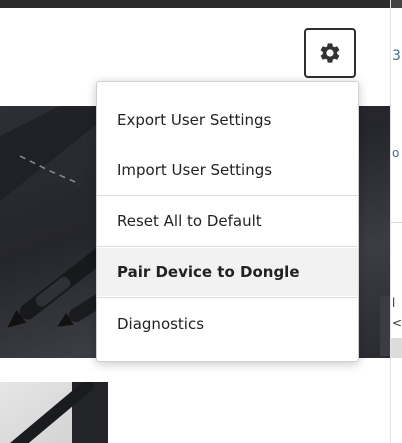  What do you see at coordinates (227, 324) in the screenshot?
I see `menu-item-diagnostics: Diagnostics` at bounding box center [227, 324].